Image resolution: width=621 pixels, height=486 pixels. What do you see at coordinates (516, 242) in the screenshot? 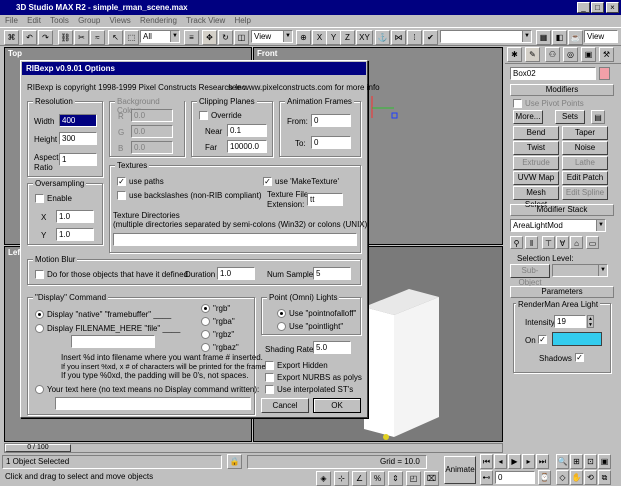
I see `pin-stack-icon: ⚲` at bounding box center [516, 242].